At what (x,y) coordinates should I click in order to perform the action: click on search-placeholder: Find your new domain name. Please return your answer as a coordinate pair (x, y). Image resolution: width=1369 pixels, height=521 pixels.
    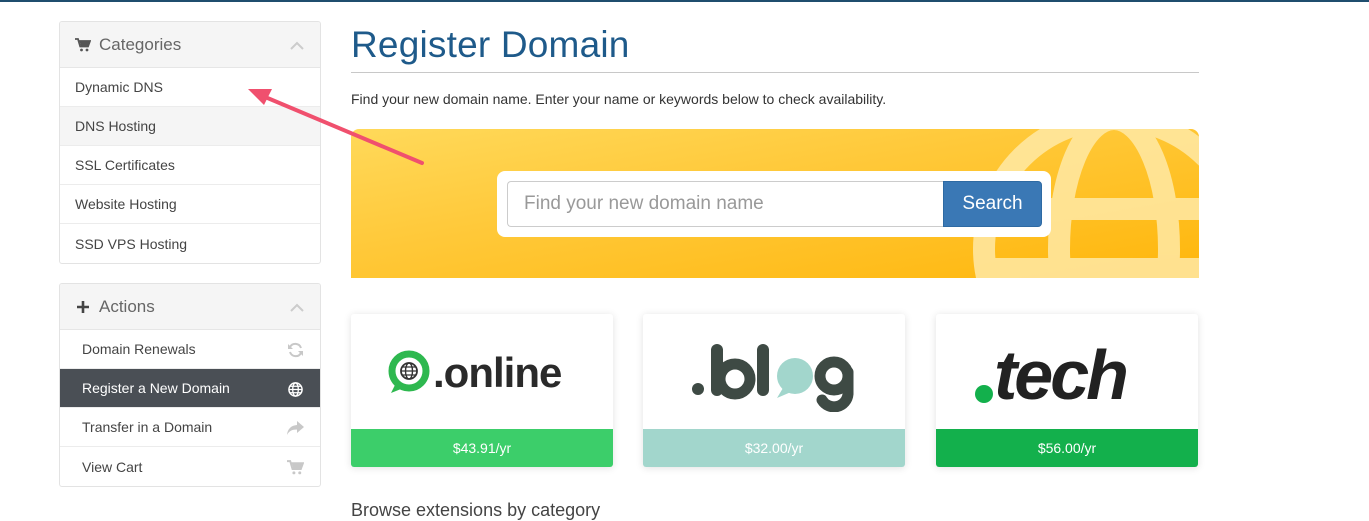
    Looking at the image, I should click on (644, 203).